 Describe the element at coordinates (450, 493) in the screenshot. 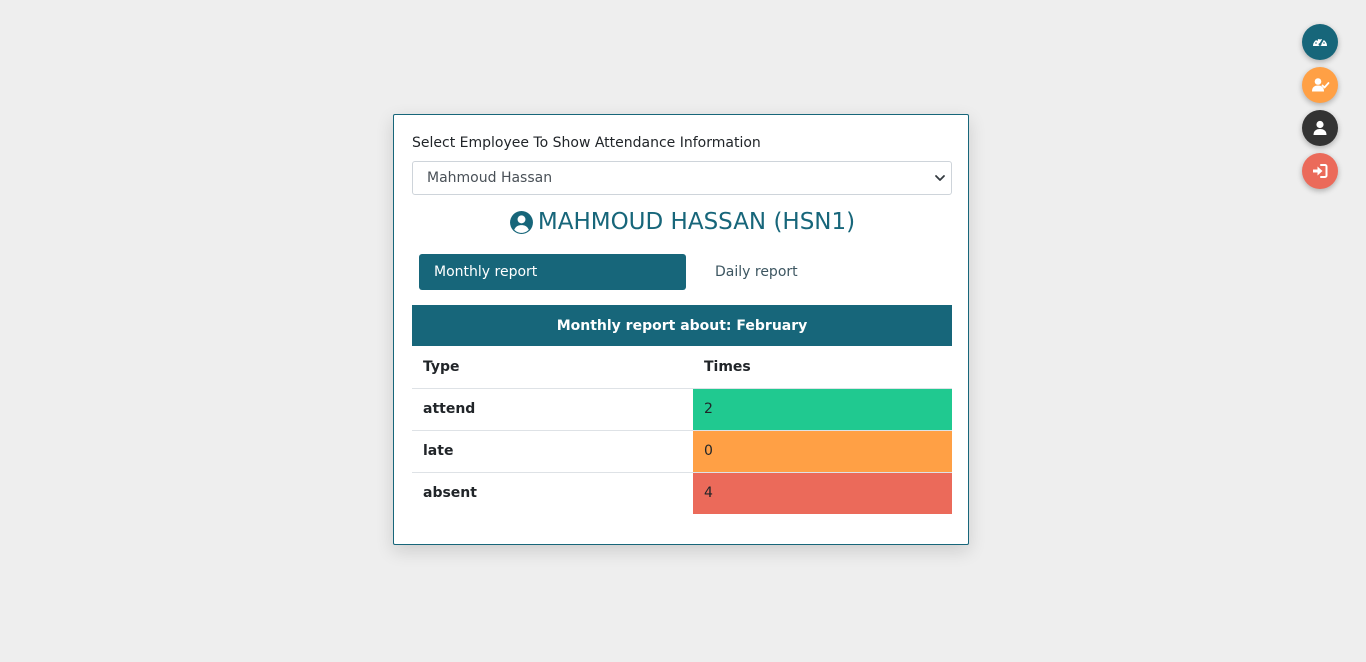

I see `row-type: absent` at that location.